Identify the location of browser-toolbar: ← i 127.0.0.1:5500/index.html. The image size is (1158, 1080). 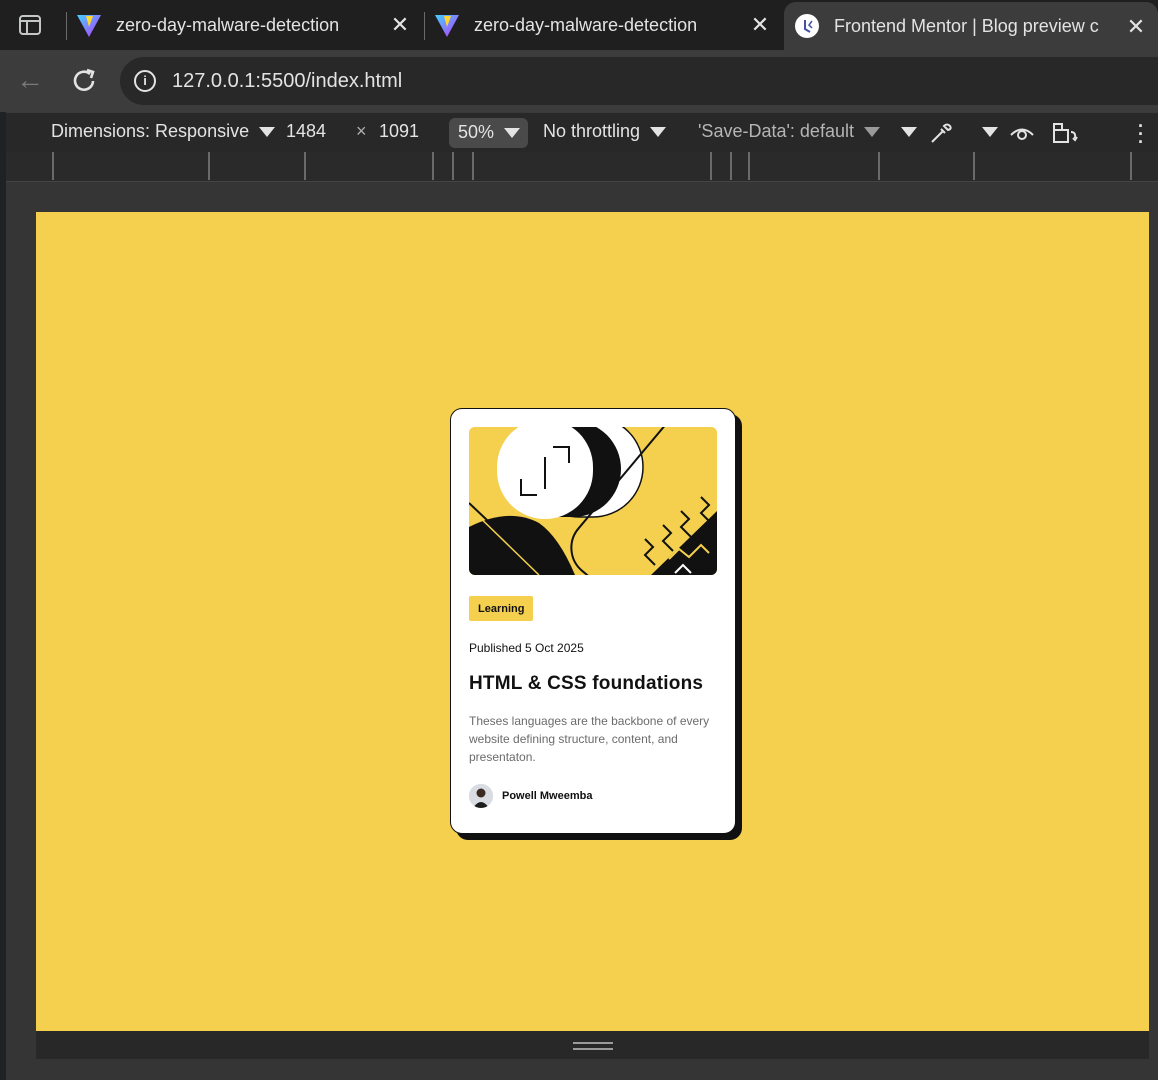
(579, 81).